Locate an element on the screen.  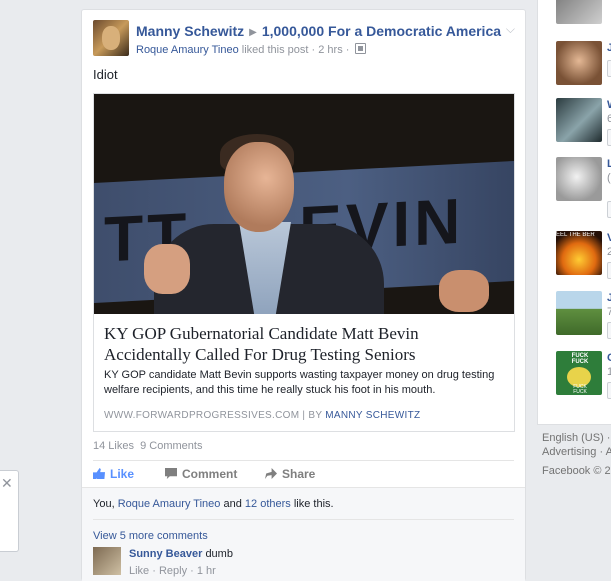
timestamp: · 2 hrs · is located at coordinates (331, 50).